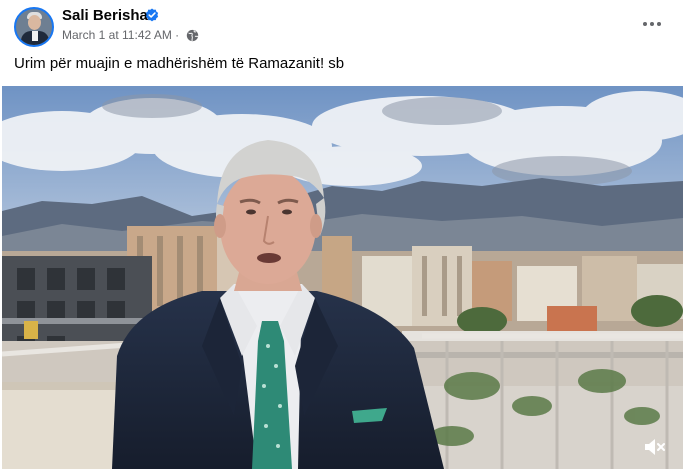 Image resolution: width=685 pixels, height=469 pixels. I want to click on more-options-icon, so click(652, 24).